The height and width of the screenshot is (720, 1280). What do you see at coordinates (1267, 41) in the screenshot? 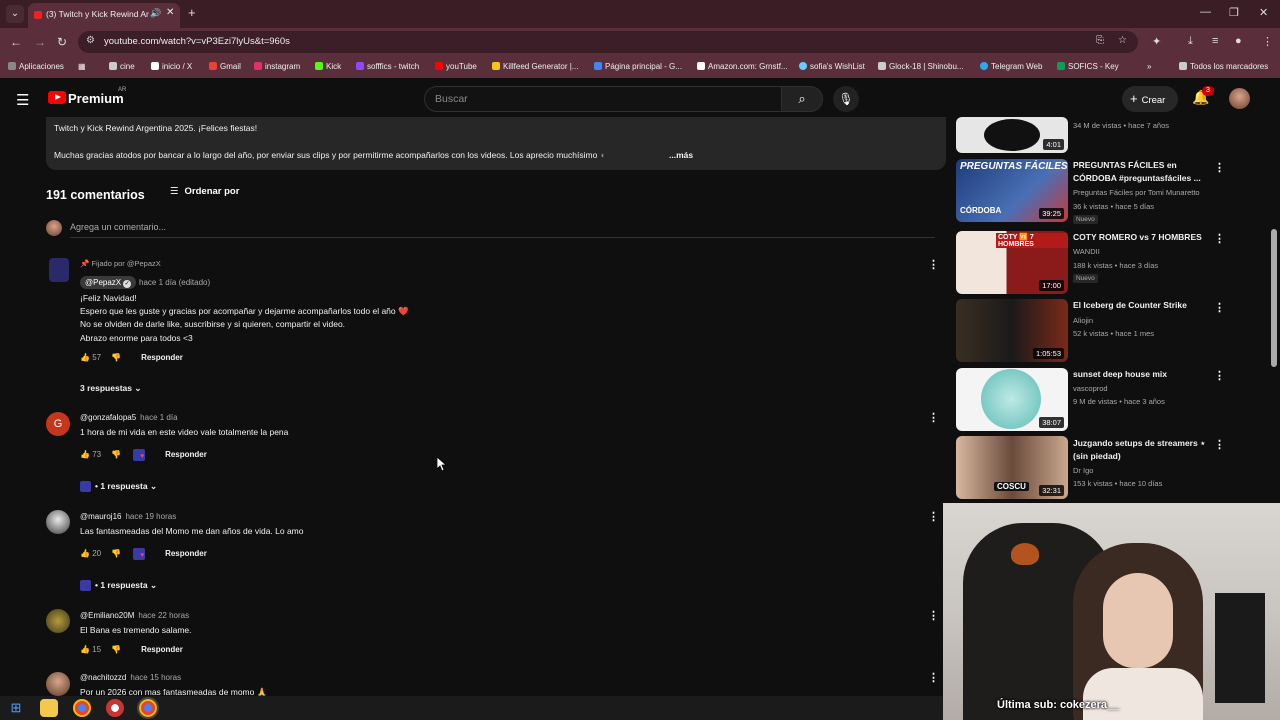
I see `chrome-menu-icon: ⋮` at bounding box center [1267, 41].